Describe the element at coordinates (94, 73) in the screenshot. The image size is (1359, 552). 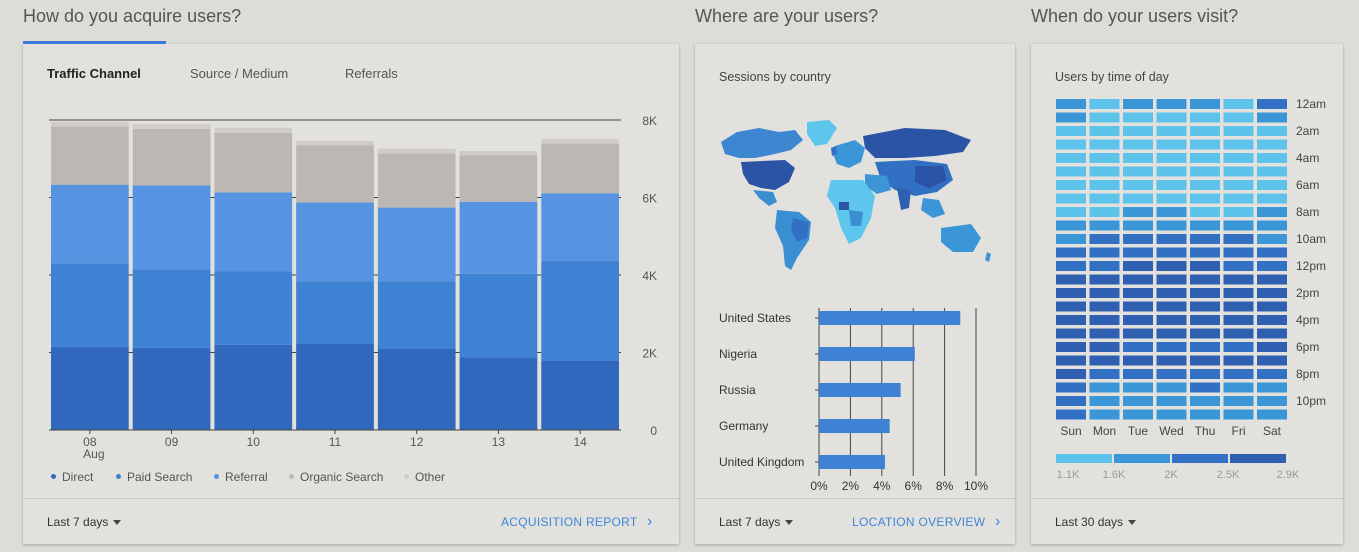
I see `tab-traffic-channel: Traffic Channel` at that location.